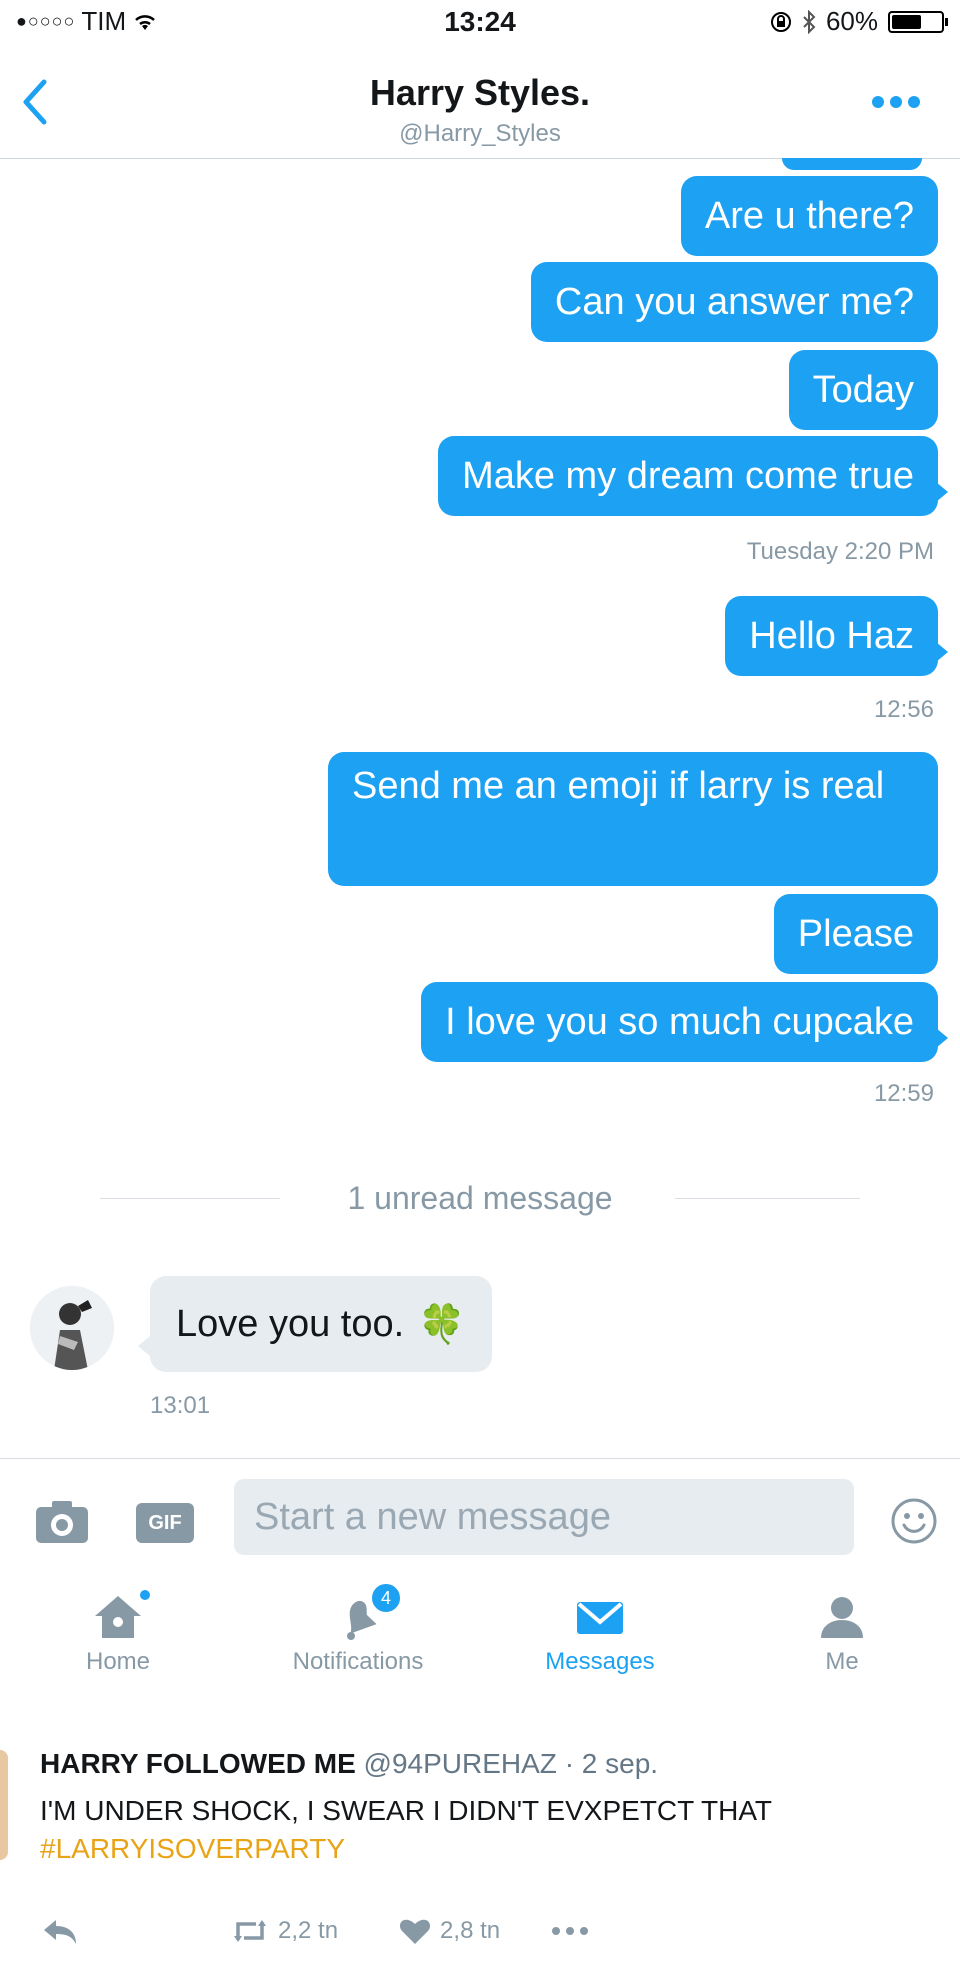 This screenshot has height=1962, width=960. Describe the element at coordinates (693, 476) in the screenshot. I see `sent-message: Make my dream come true` at that location.